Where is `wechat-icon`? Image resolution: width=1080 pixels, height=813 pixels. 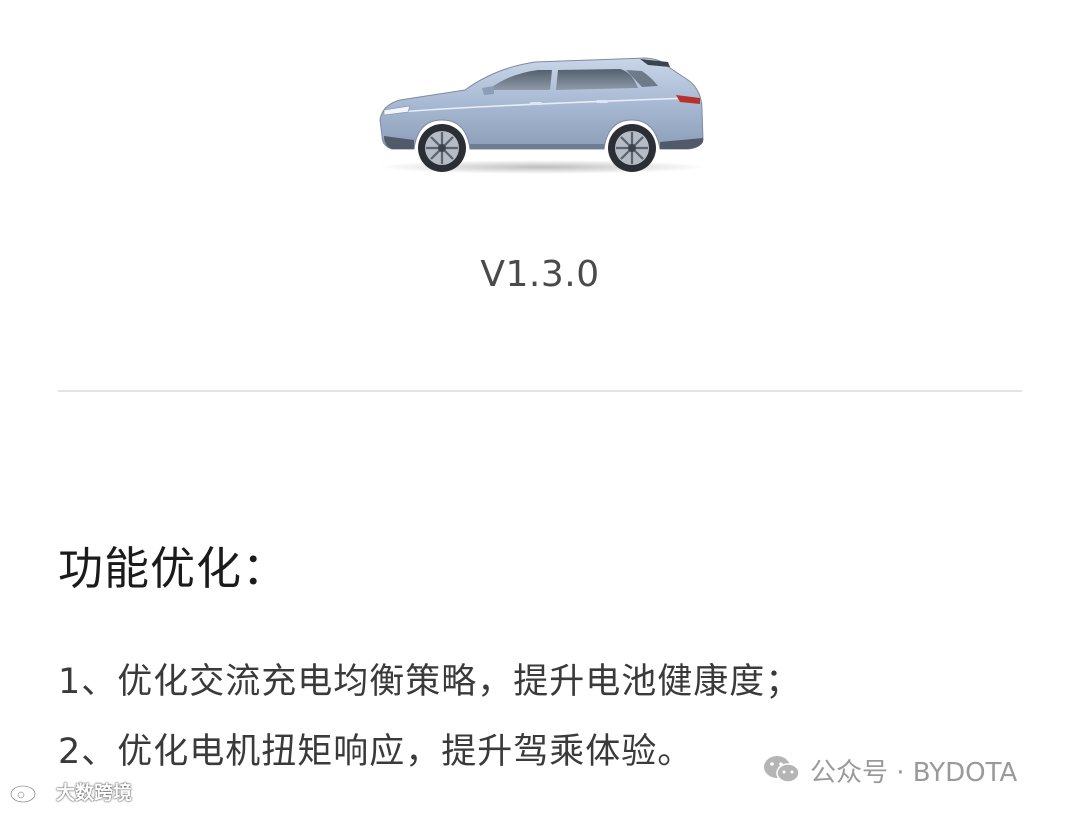
wechat-icon is located at coordinates (782, 769).